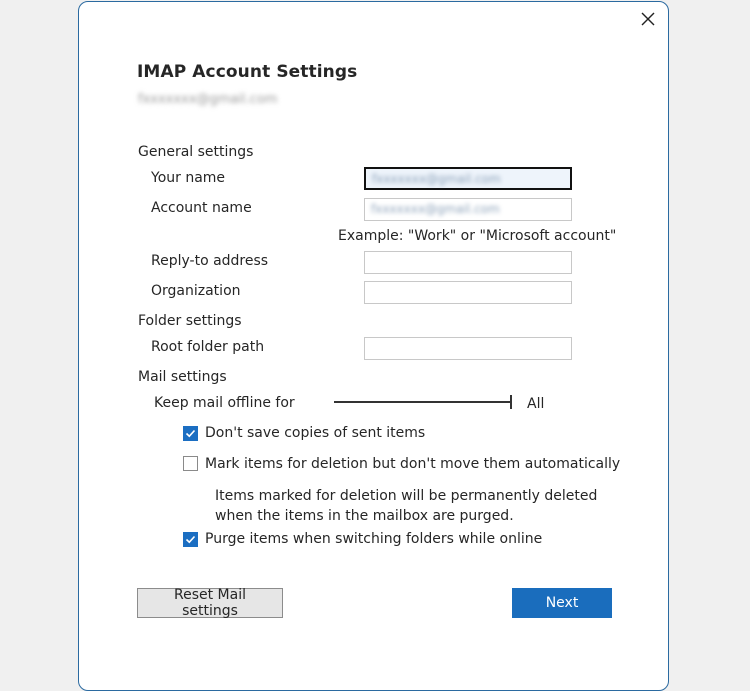  Describe the element at coordinates (468, 348) in the screenshot. I see `root-folder-input` at that location.